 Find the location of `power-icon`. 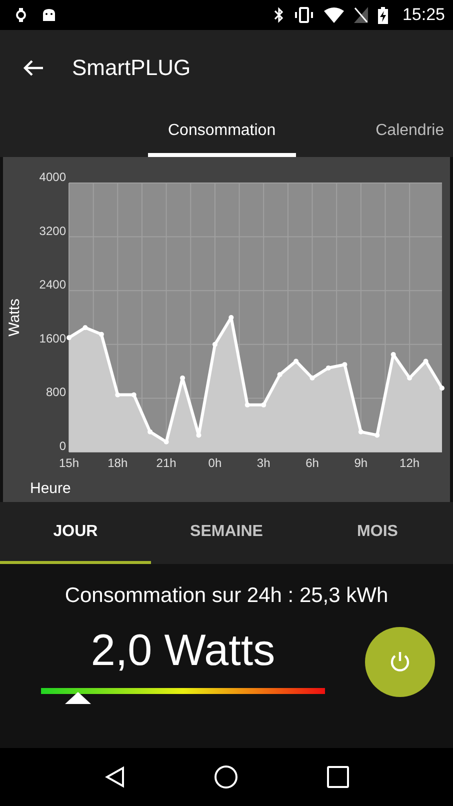

power-icon is located at coordinates (400, 662).